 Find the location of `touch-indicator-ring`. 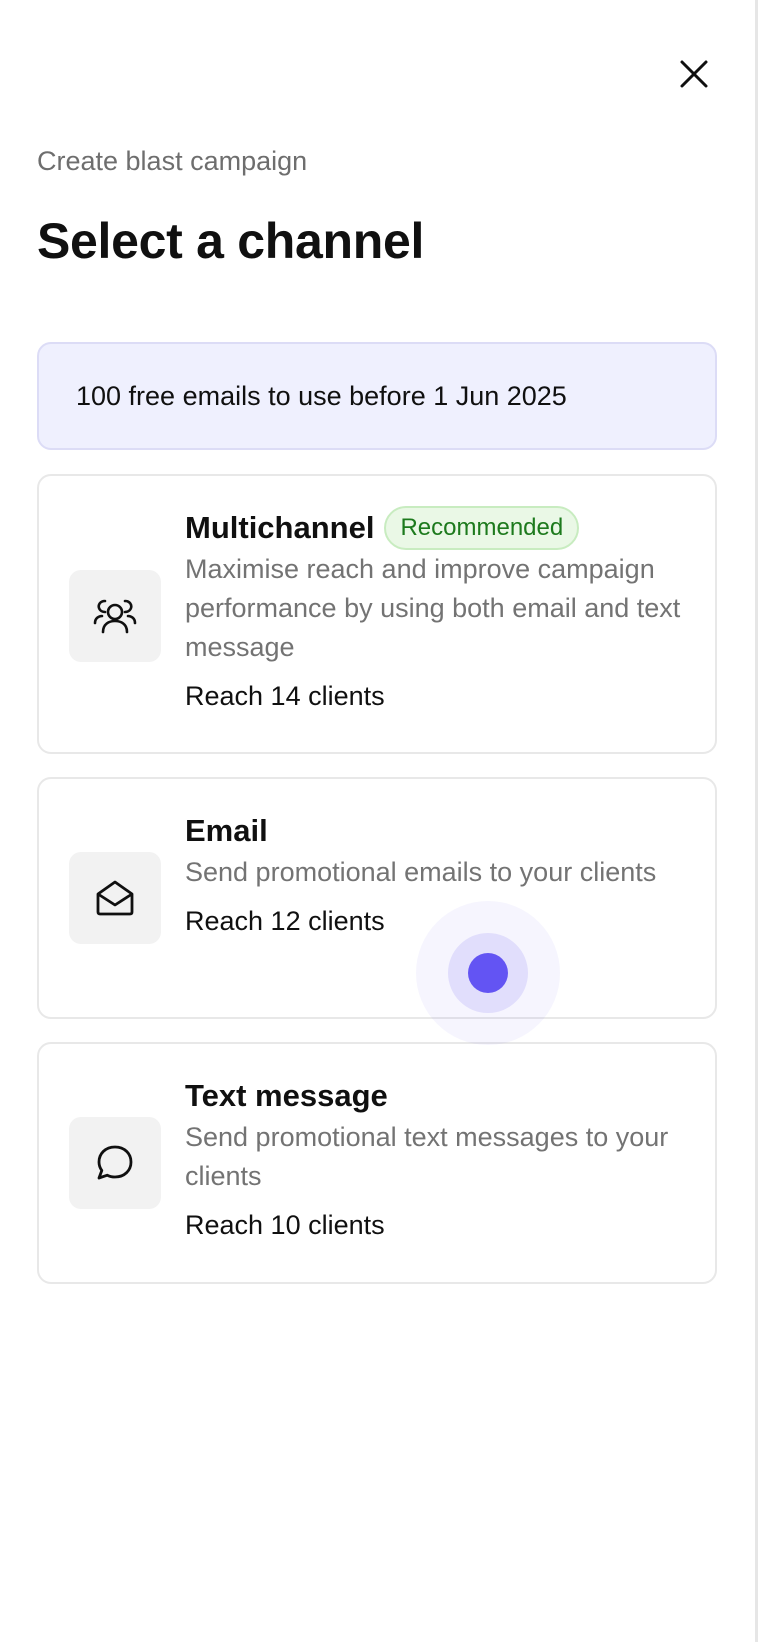

touch-indicator-ring is located at coordinates (488, 973).